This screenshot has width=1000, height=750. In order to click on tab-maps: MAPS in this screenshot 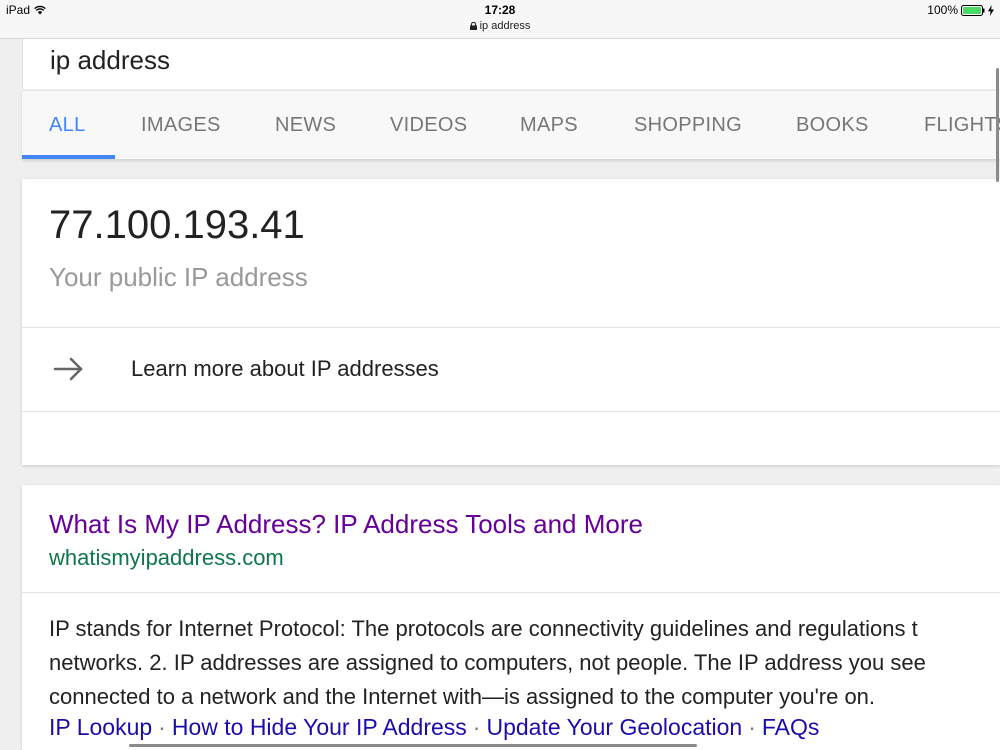, I will do `click(549, 125)`.